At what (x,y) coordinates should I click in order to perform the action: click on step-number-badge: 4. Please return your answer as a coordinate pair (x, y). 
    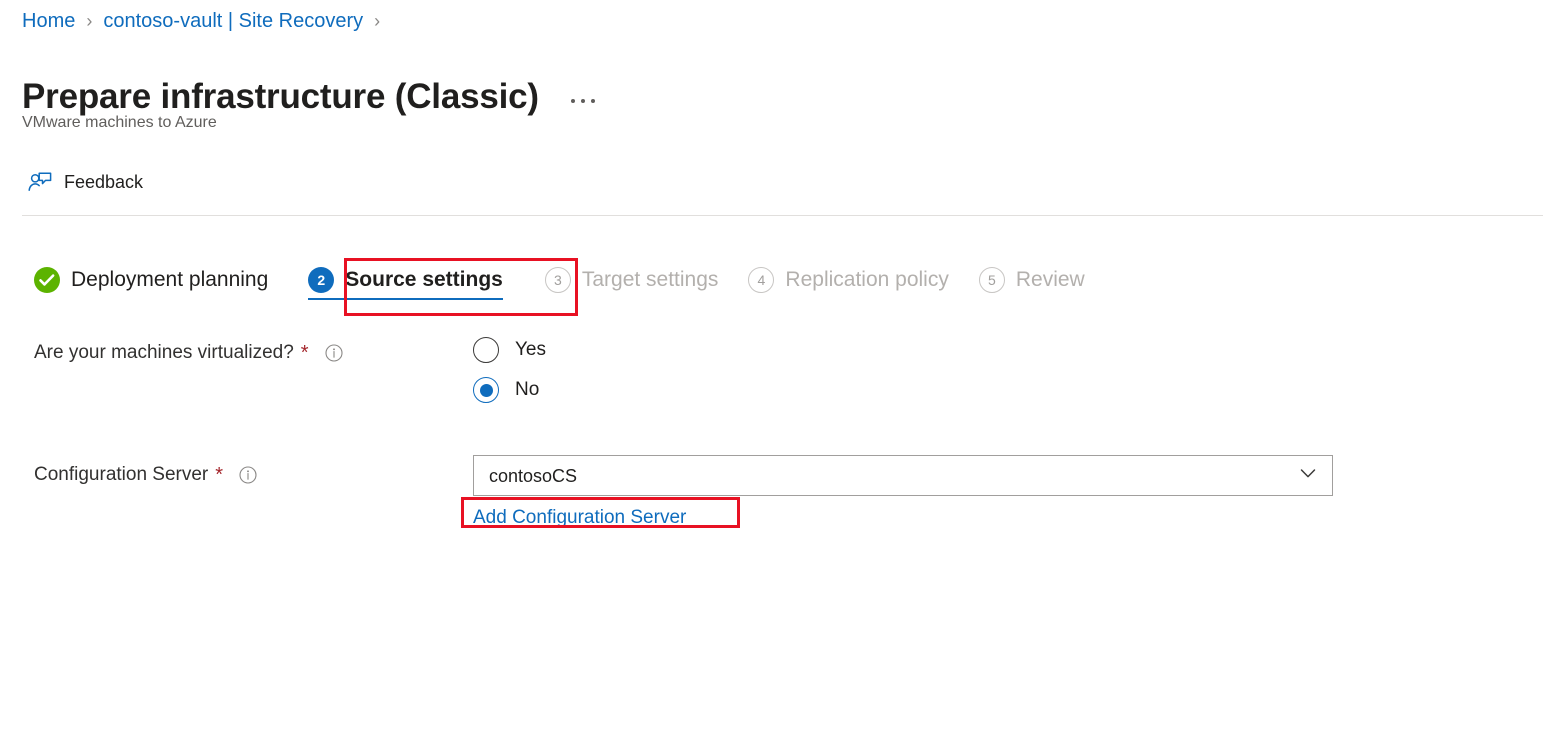
    Looking at the image, I should click on (761, 280).